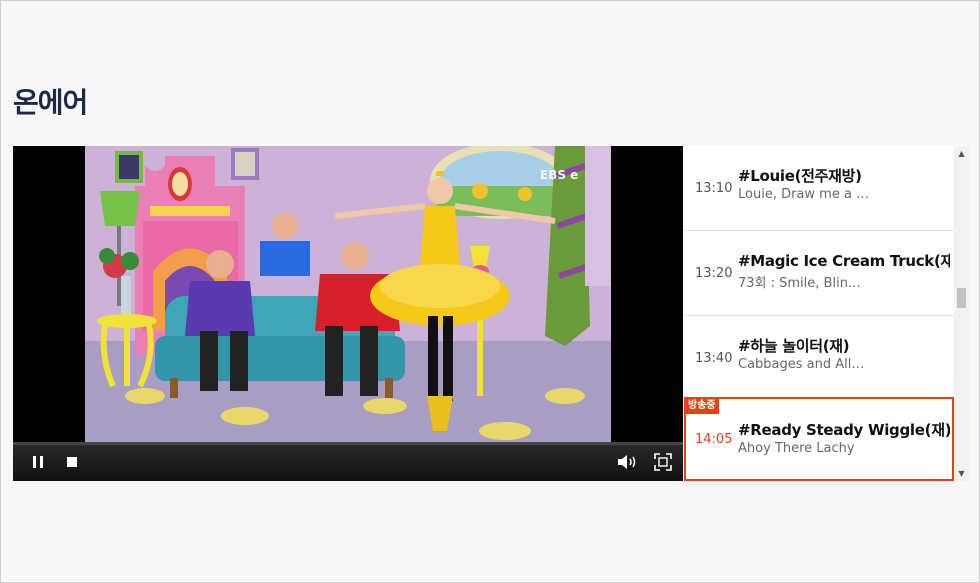 The width and height of the screenshot is (980, 583). I want to click on page-title: 온에어, so click(50, 102).